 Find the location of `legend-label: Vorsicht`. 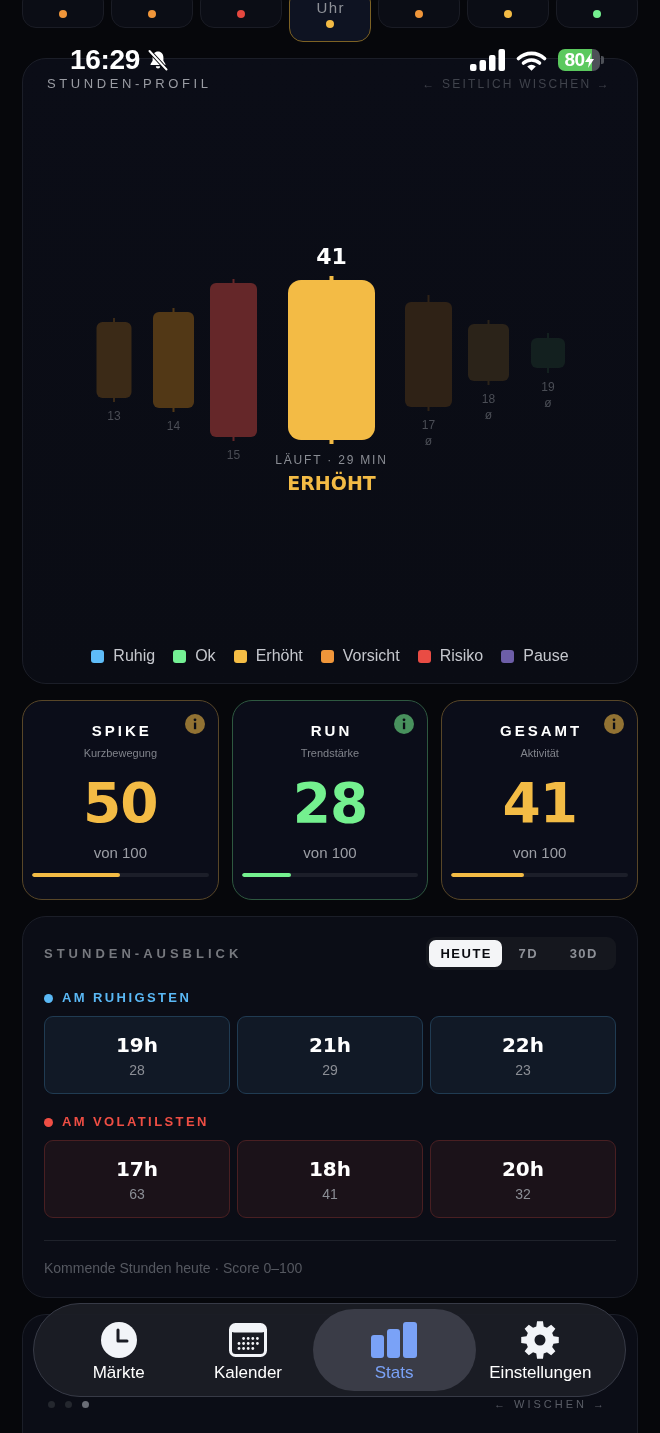

legend-label: Vorsicht is located at coordinates (371, 656).